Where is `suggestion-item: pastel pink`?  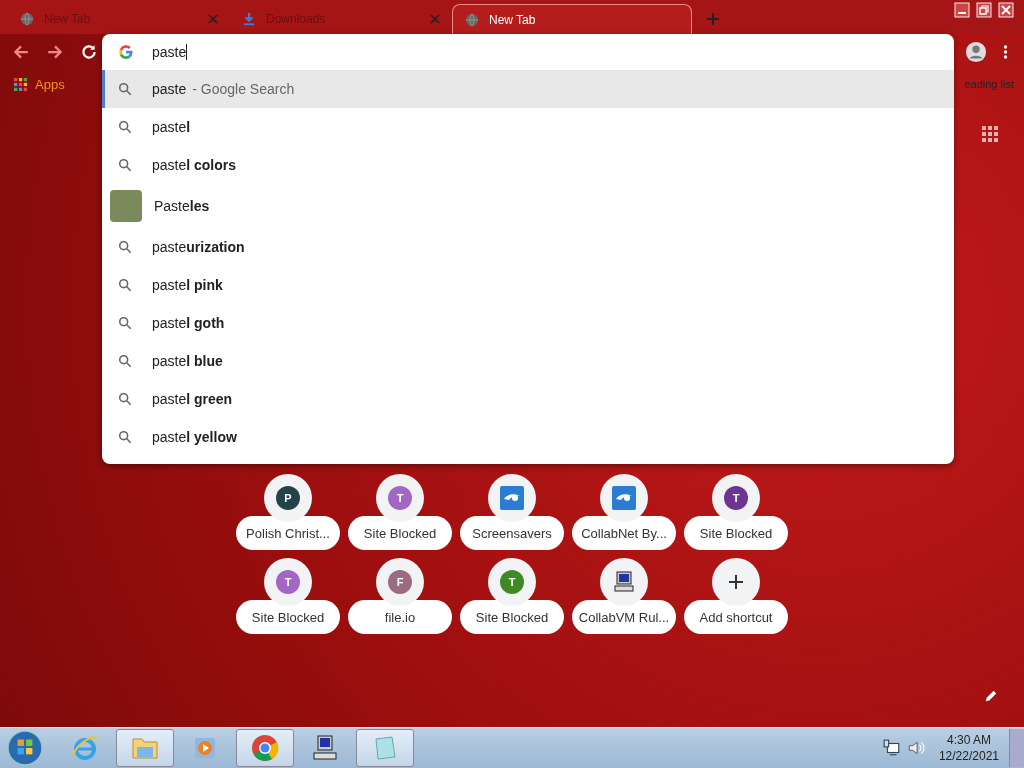
suggestion-item: pastel pink is located at coordinates (528, 285).